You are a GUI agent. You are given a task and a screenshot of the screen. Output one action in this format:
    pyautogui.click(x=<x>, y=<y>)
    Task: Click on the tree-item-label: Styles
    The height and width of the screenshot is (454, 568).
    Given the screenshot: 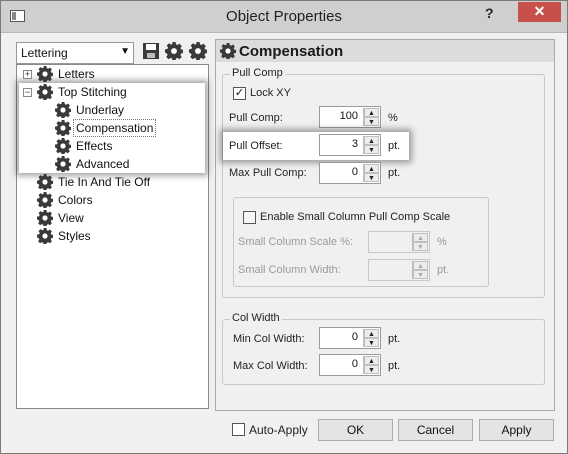 What is the action you would take?
    pyautogui.click(x=74, y=236)
    